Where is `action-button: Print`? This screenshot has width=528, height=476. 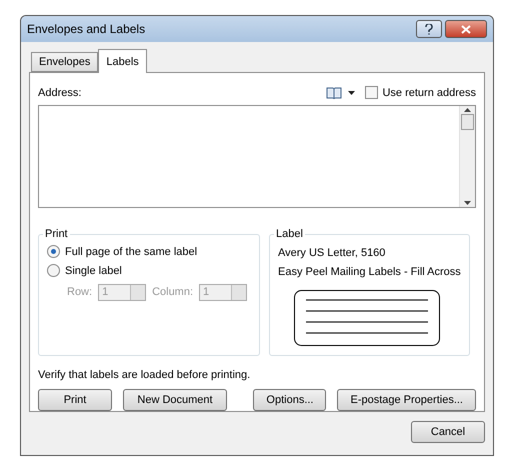
action-button: Print is located at coordinates (75, 400).